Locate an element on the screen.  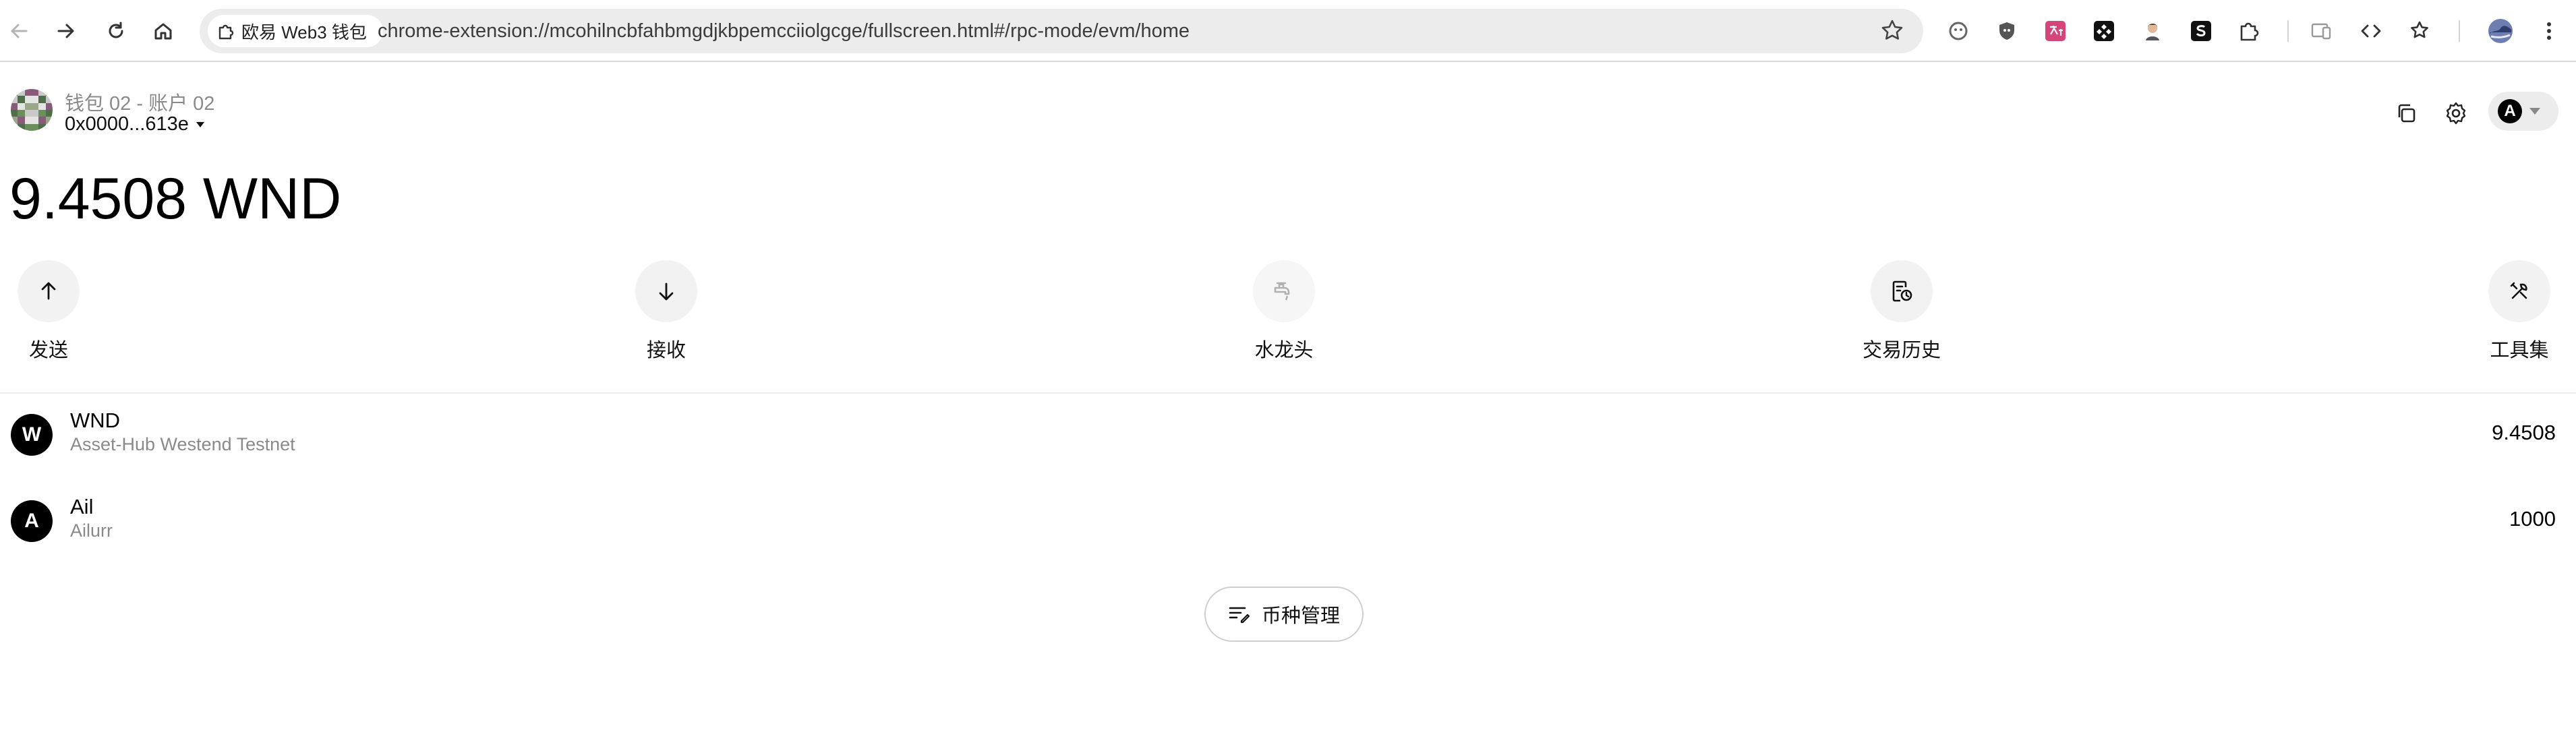
action-history: 交易历史 is located at coordinates (1902, 311).